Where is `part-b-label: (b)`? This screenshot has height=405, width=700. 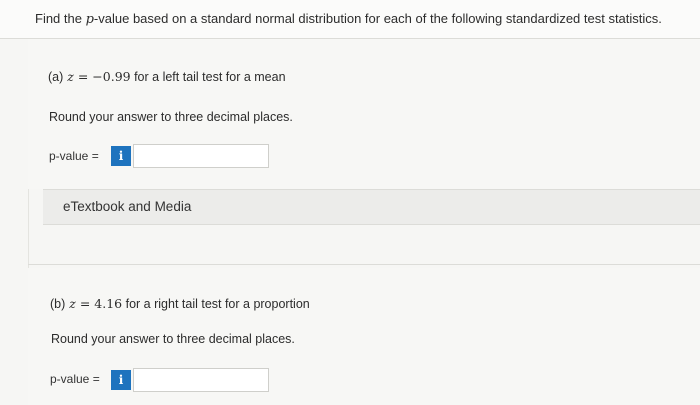 part-b-label: (b) is located at coordinates (58, 304).